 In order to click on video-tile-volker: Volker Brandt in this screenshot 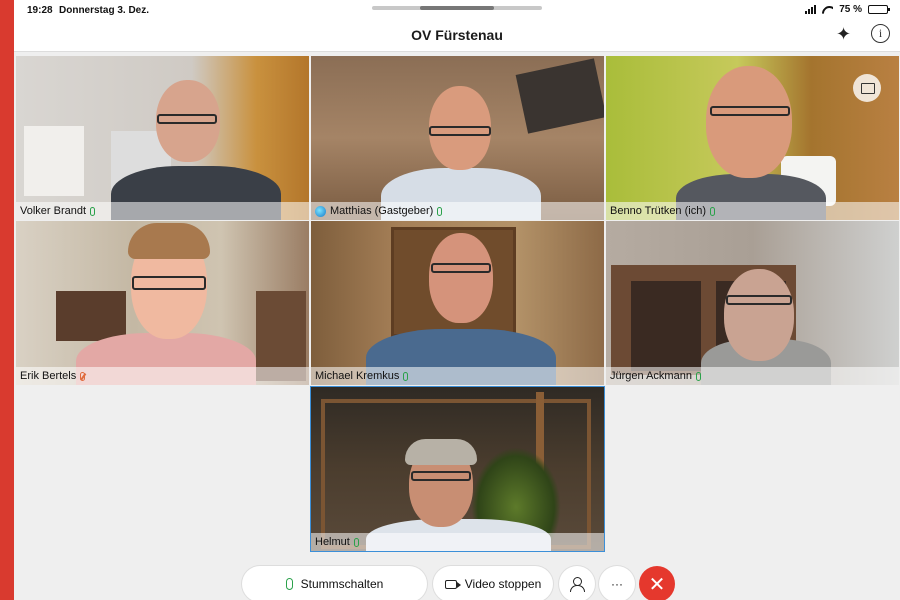, I will do `click(162, 138)`.